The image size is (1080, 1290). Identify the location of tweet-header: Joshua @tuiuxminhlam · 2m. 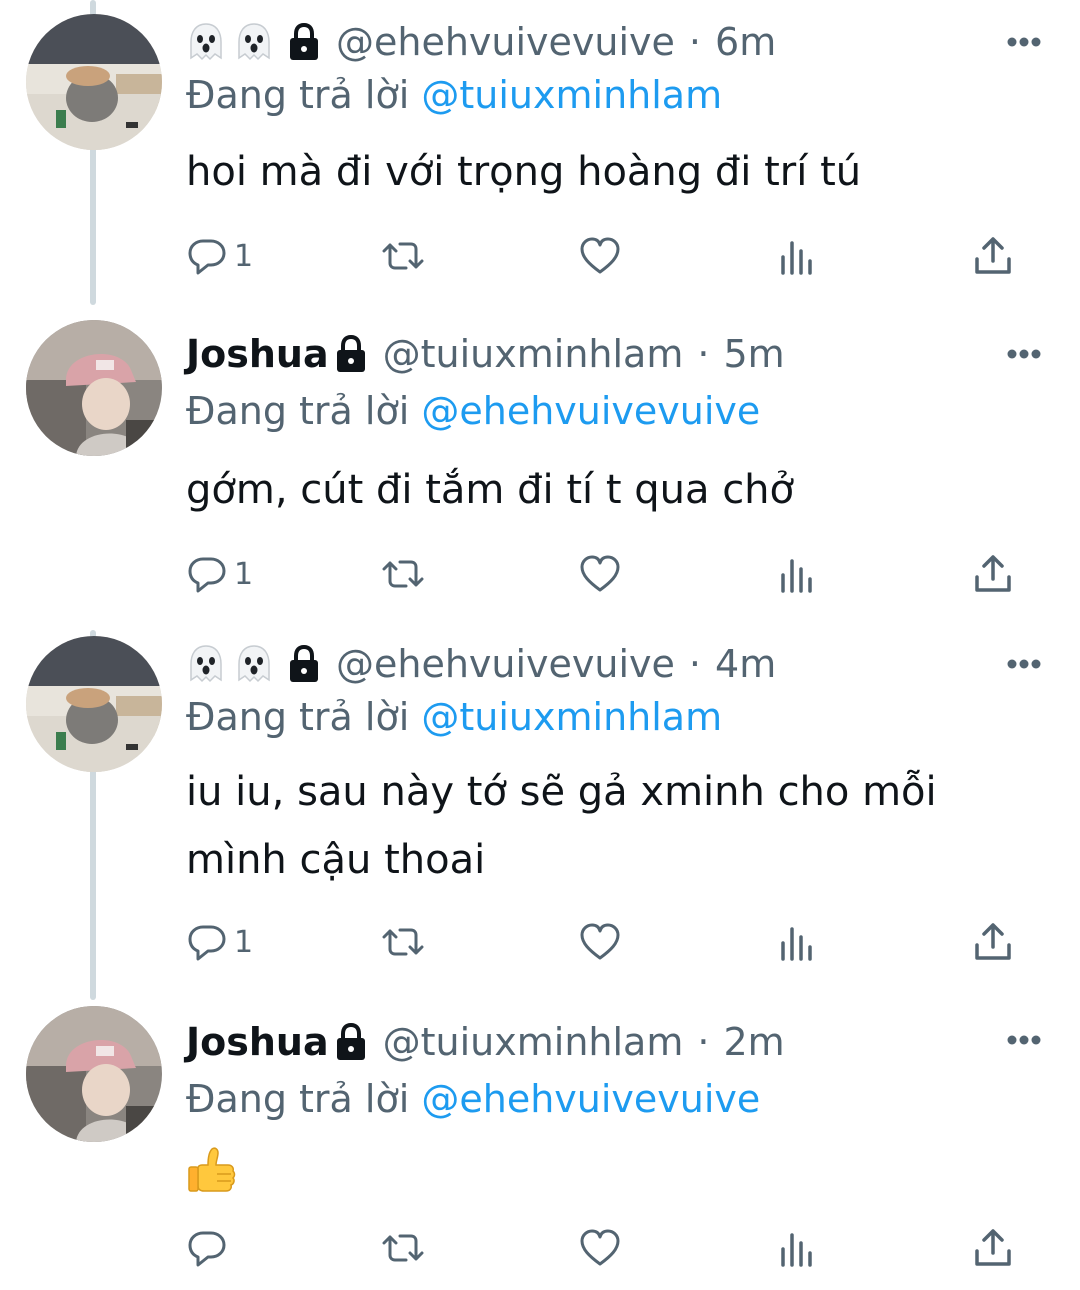
(613, 1042).